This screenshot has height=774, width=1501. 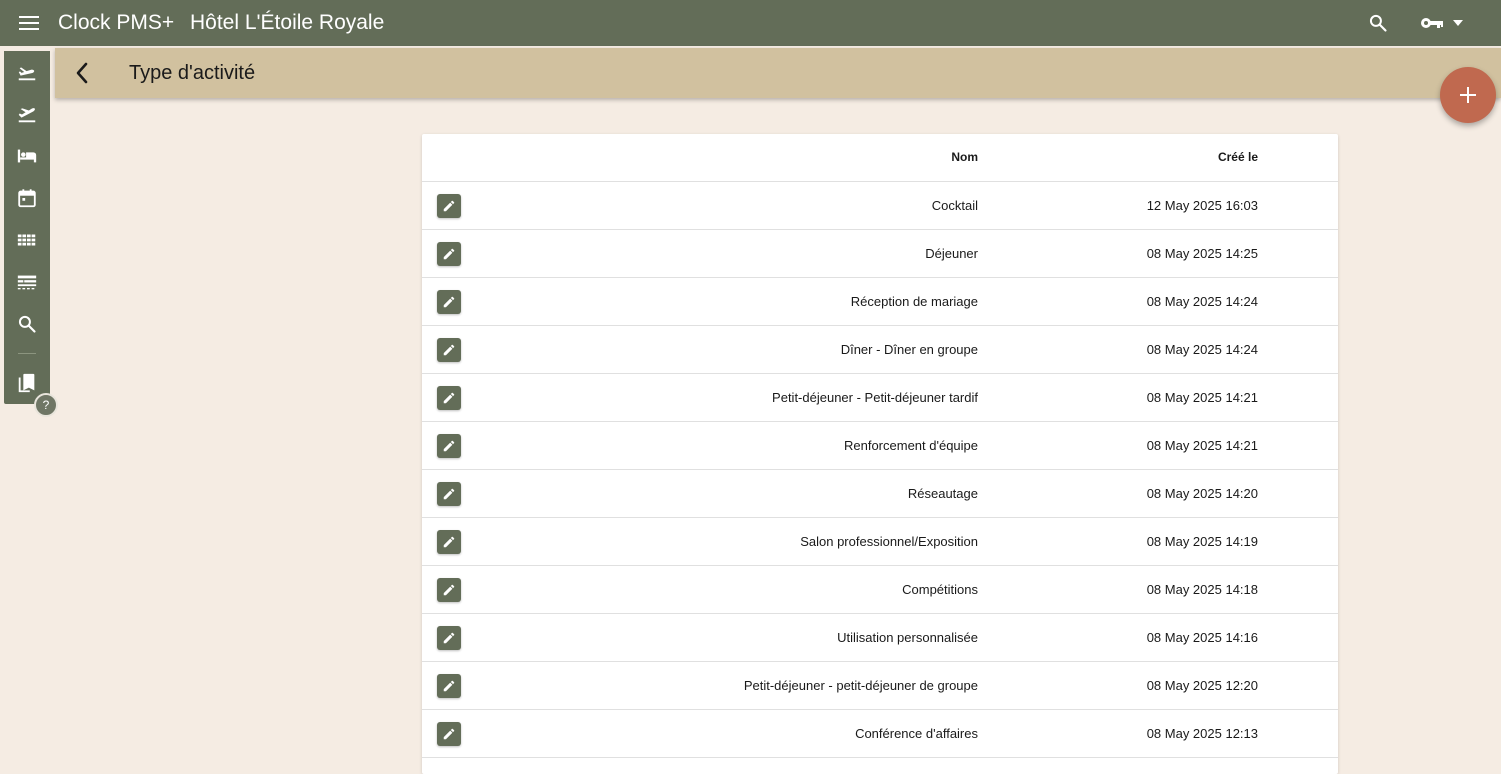 What do you see at coordinates (778, 73) in the screenshot?
I see `page-header: Type d'activité` at bounding box center [778, 73].